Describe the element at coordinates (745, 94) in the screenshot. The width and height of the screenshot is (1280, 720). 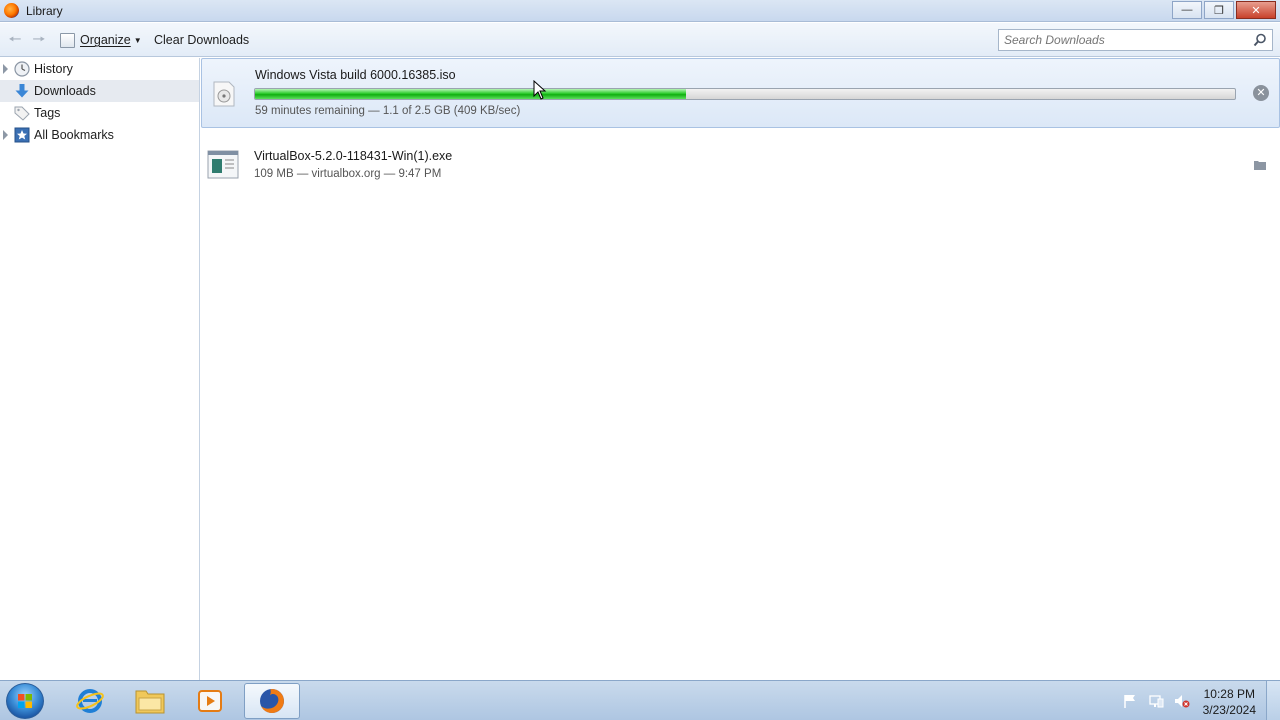
I see `download-progress-bar` at that location.